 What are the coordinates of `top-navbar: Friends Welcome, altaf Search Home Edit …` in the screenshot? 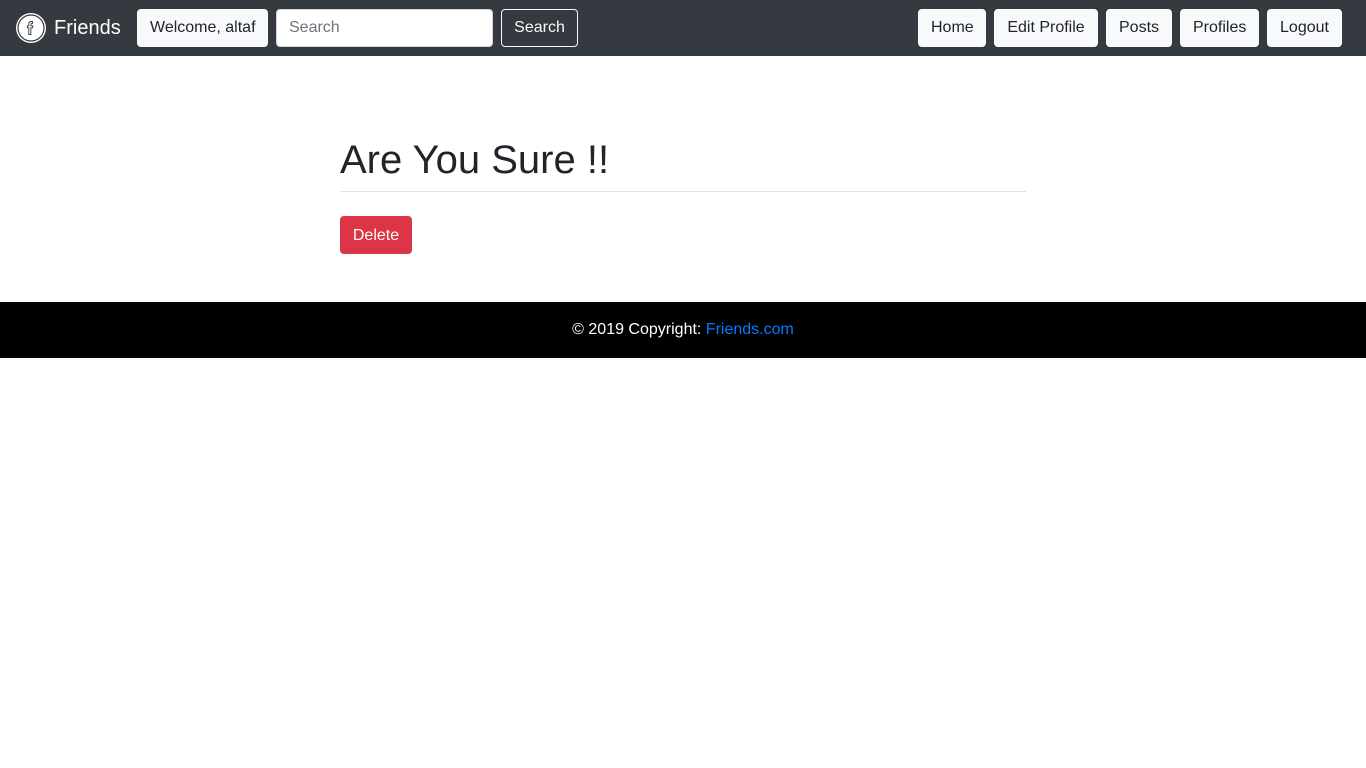 It's located at (683, 28).